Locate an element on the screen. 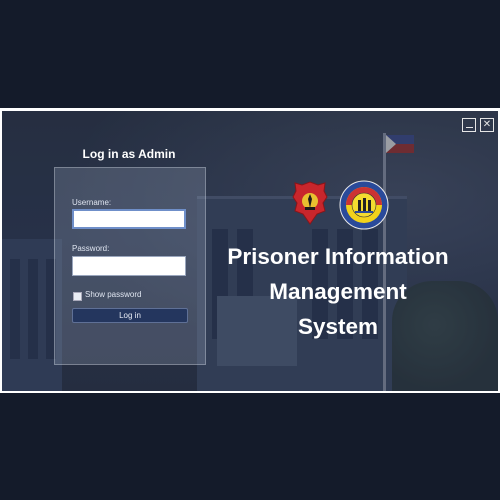 The height and width of the screenshot is (500, 500). bureau-seal-icon is located at coordinates (364, 205).